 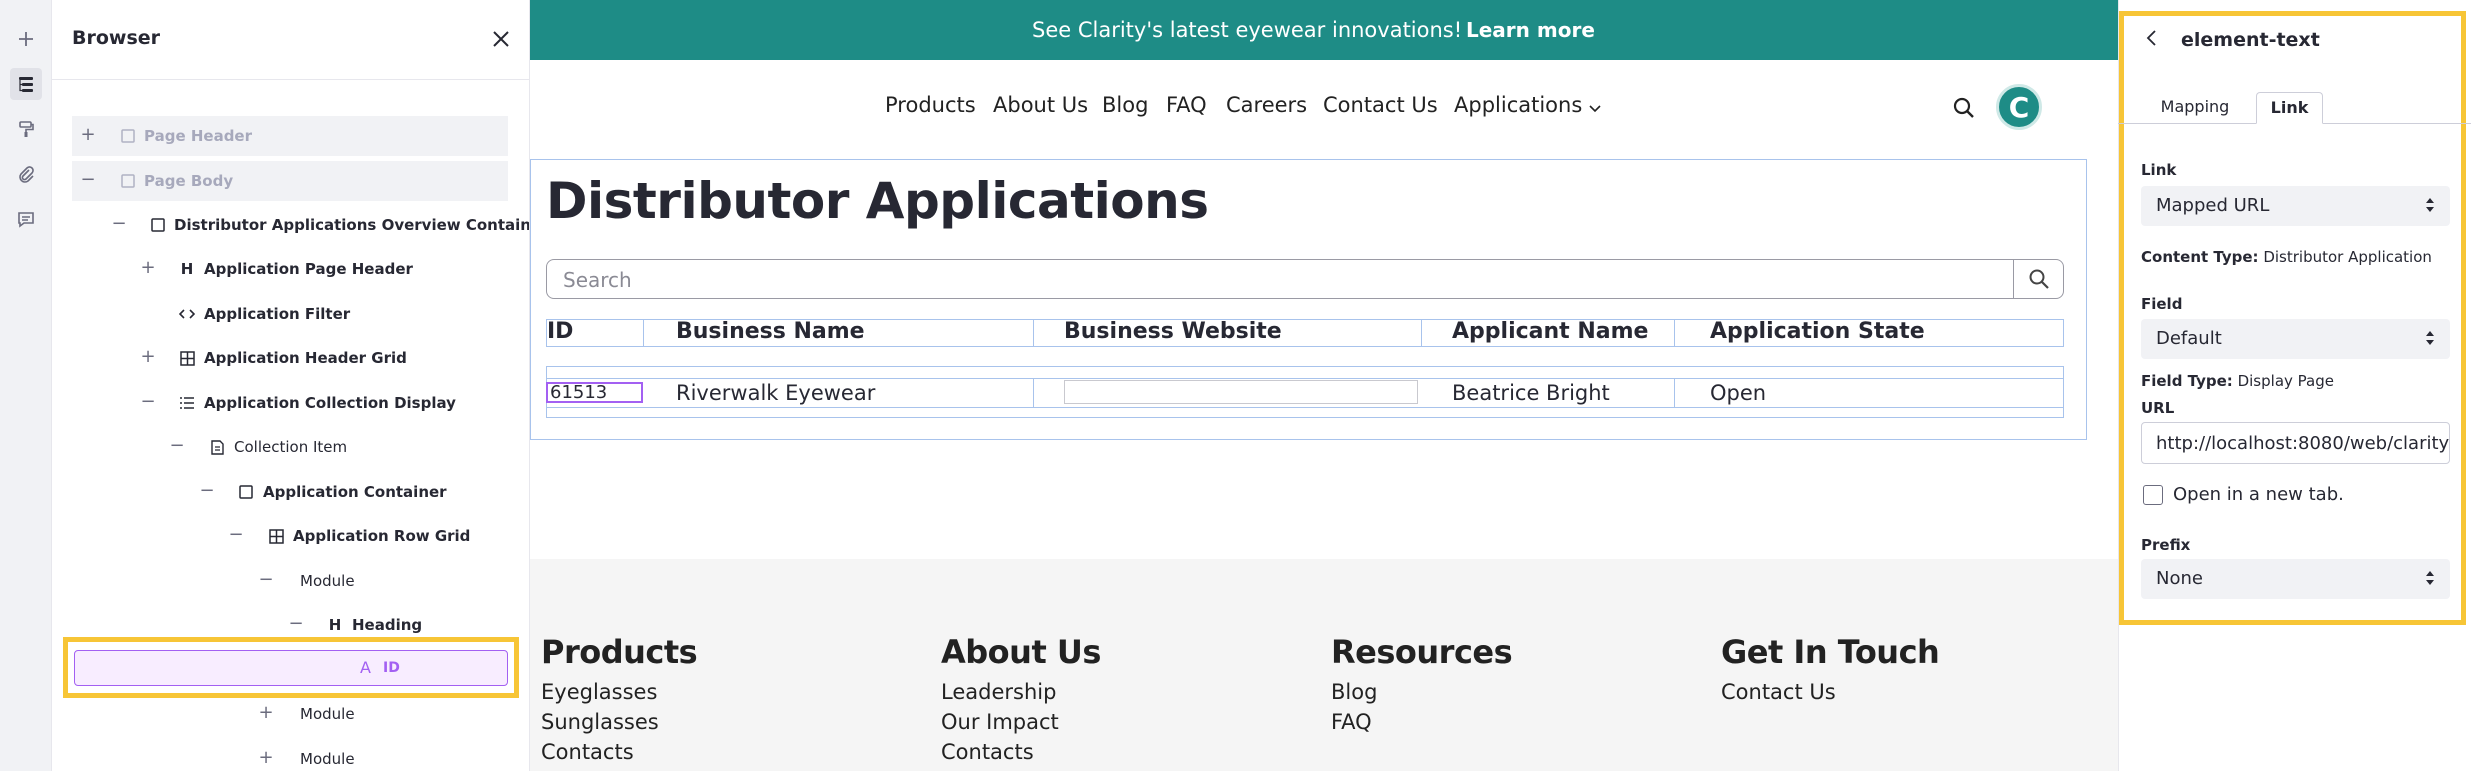 What do you see at coordinates (1125, 105) in the screenshot?
I see `nav-blog: Blog` at bounding box center [1125, 105].